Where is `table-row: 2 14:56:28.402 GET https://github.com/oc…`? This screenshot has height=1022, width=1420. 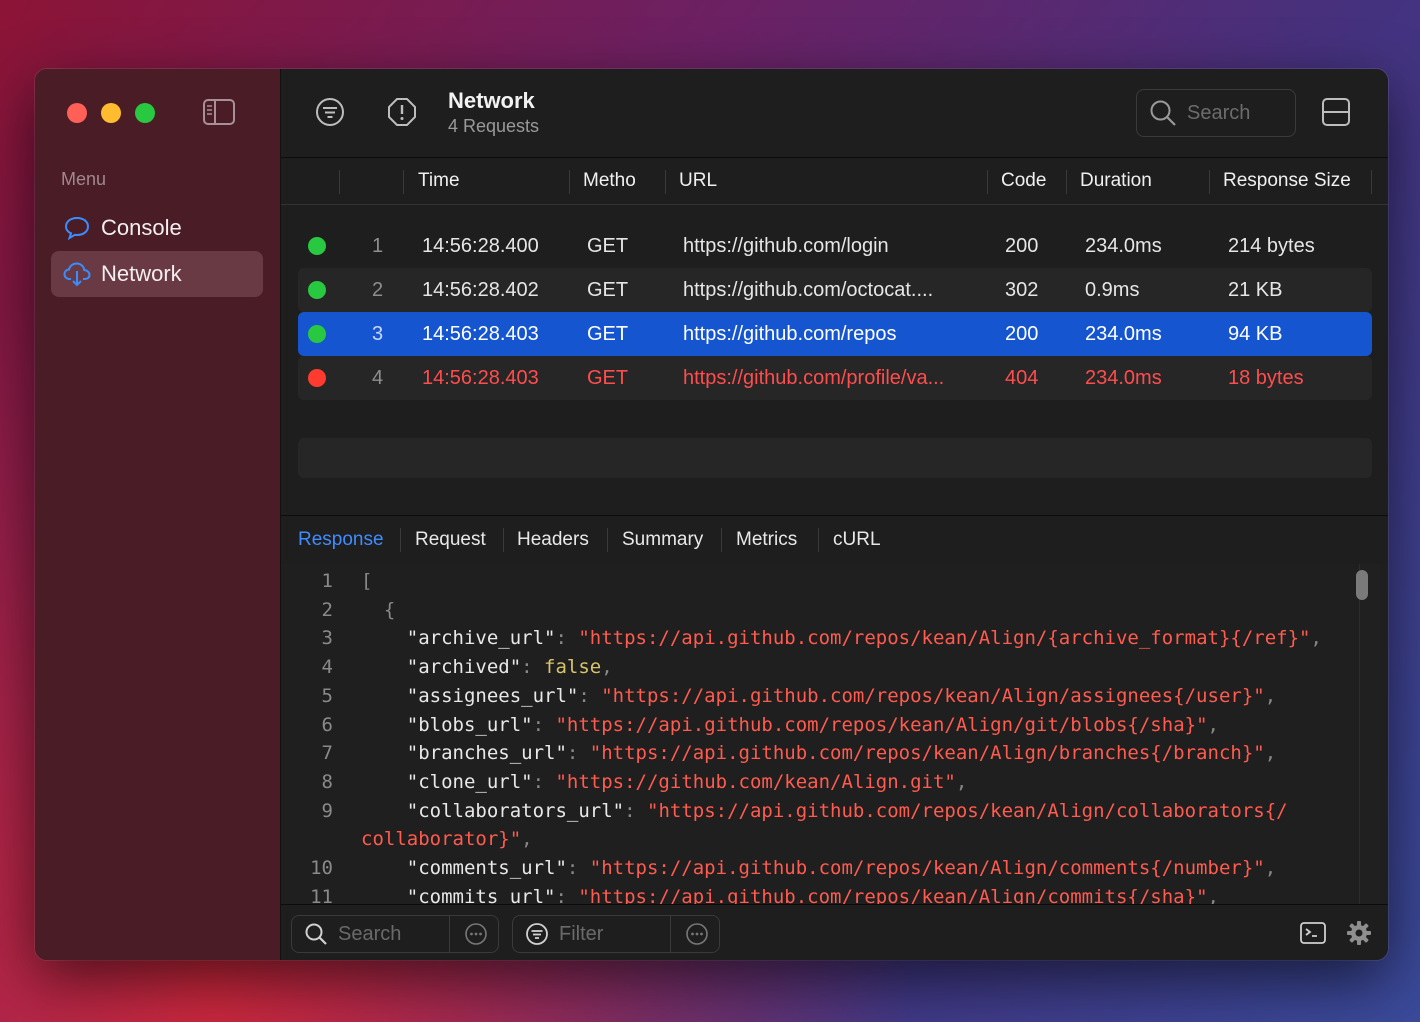
table-row: 2 14:56:28.402 GET https://github.com/oc… is located at coordinates (835, 290).